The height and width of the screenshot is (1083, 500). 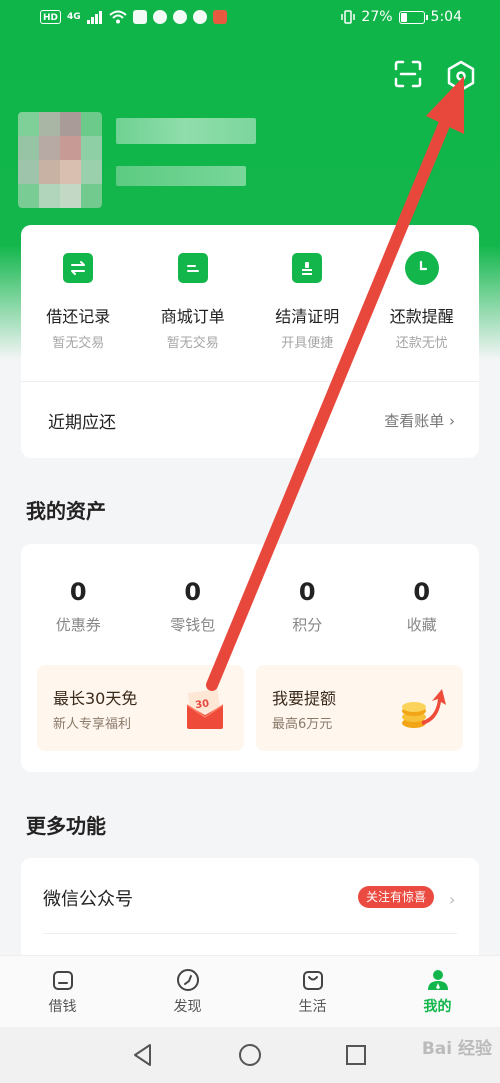 I want to click on signal-label: 4G, so click(x=74, y=17).